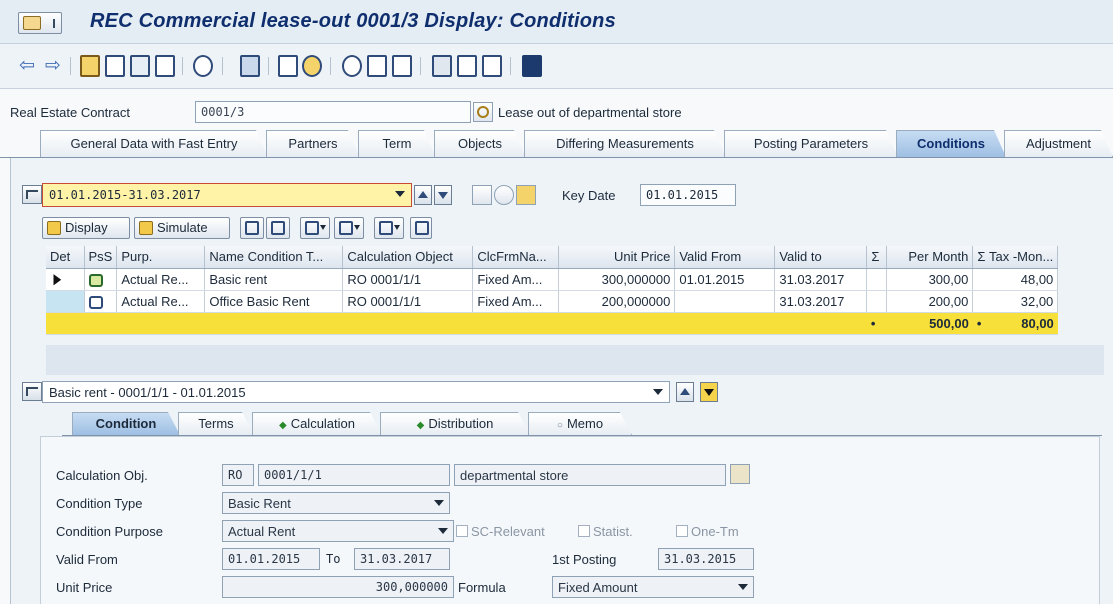 Image resolution: width=1113 pixels, height=604 pixels. I want to click on navigation-icon, so click(288, 66).